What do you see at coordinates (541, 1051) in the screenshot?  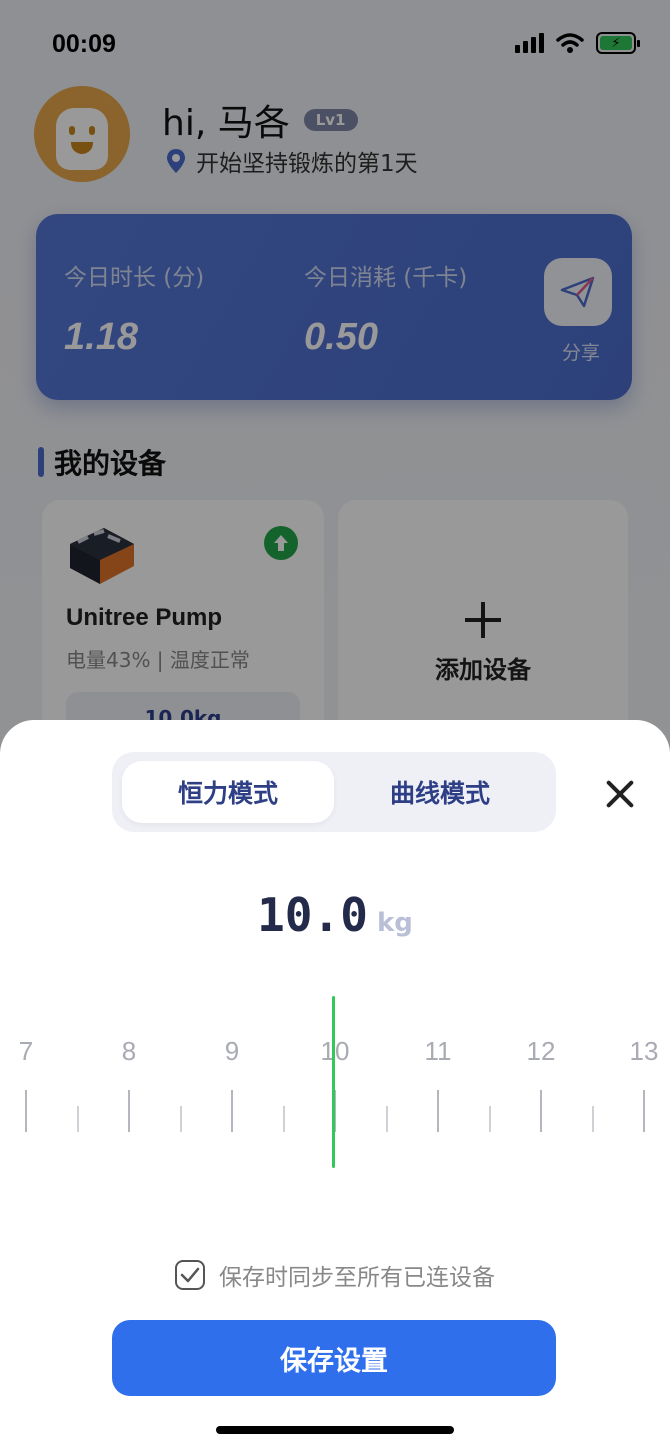 I see `ruler-label: 12` at bounding box center [541, 1051].